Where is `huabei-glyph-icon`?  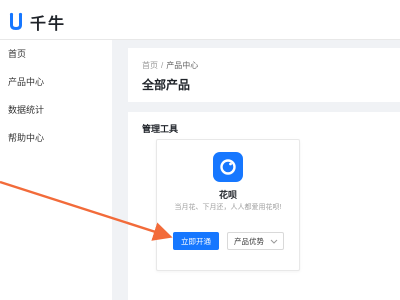
huabei-glyph-icon is located at coordinates (228, 167).